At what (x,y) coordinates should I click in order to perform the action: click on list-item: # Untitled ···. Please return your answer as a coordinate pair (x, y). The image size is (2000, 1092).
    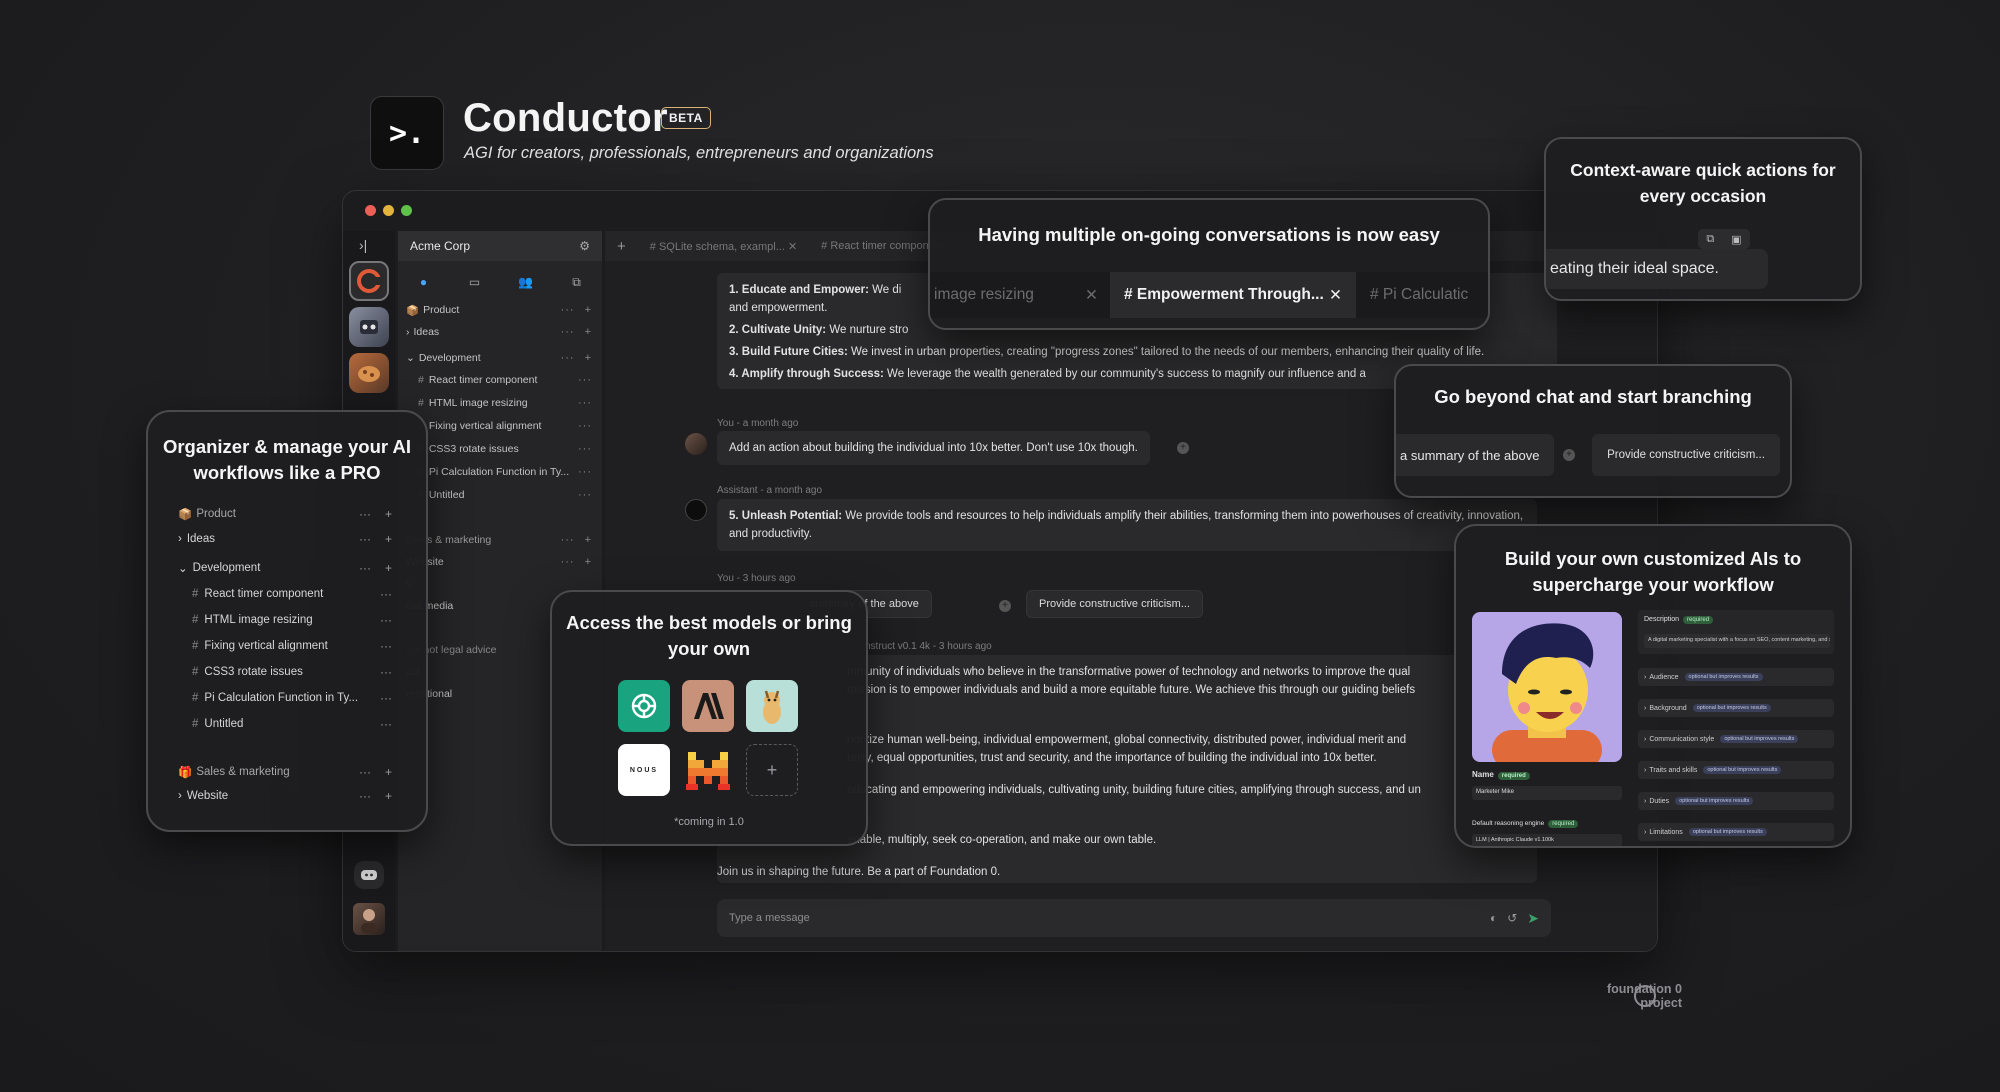
    Looking at the image, I should click on (292, 724).